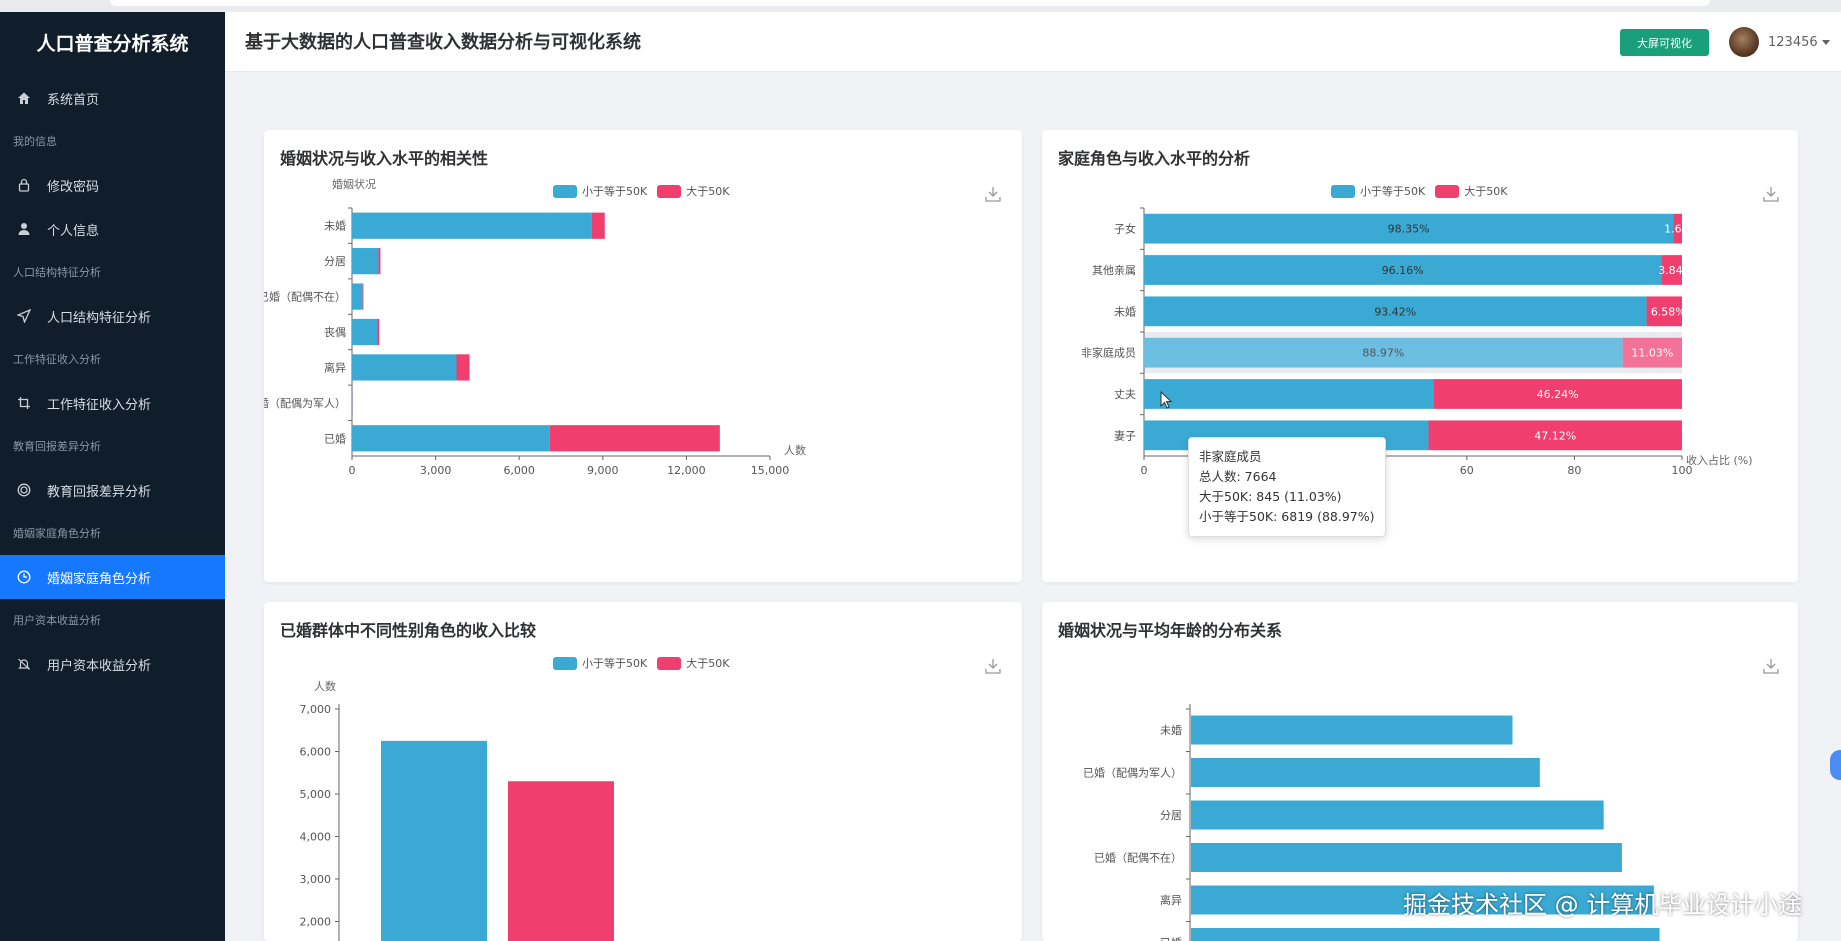 Image resolution: width=1841 pixels, height=941 pixels. What do you see at coordinates (99, 318) in the screenshot?
I see `sidebar-item-label: 人口结构特征分析` at bounding box center [99, 318].